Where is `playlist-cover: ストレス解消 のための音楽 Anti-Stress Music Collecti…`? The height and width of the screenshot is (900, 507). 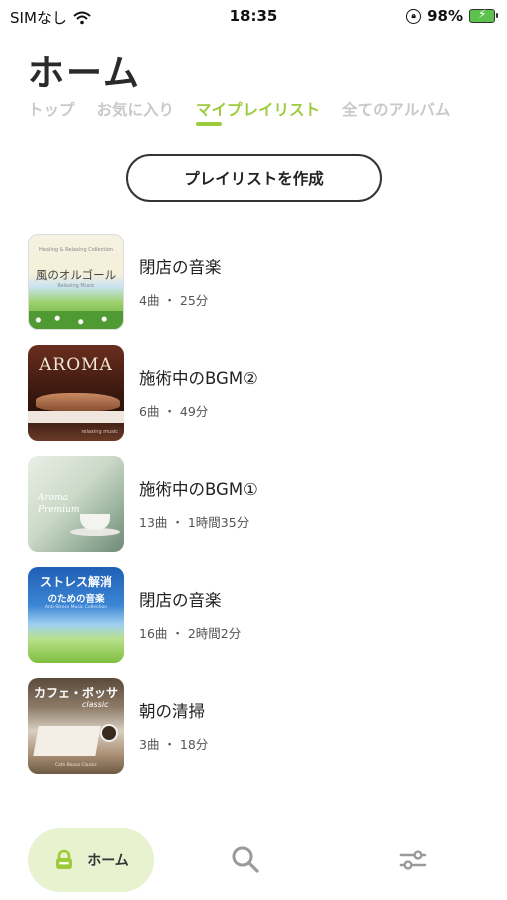 playlist-cover: ストレス解消 のための音楽 Anti-Stress Music Collecti… is located at coordinates (76, 615).